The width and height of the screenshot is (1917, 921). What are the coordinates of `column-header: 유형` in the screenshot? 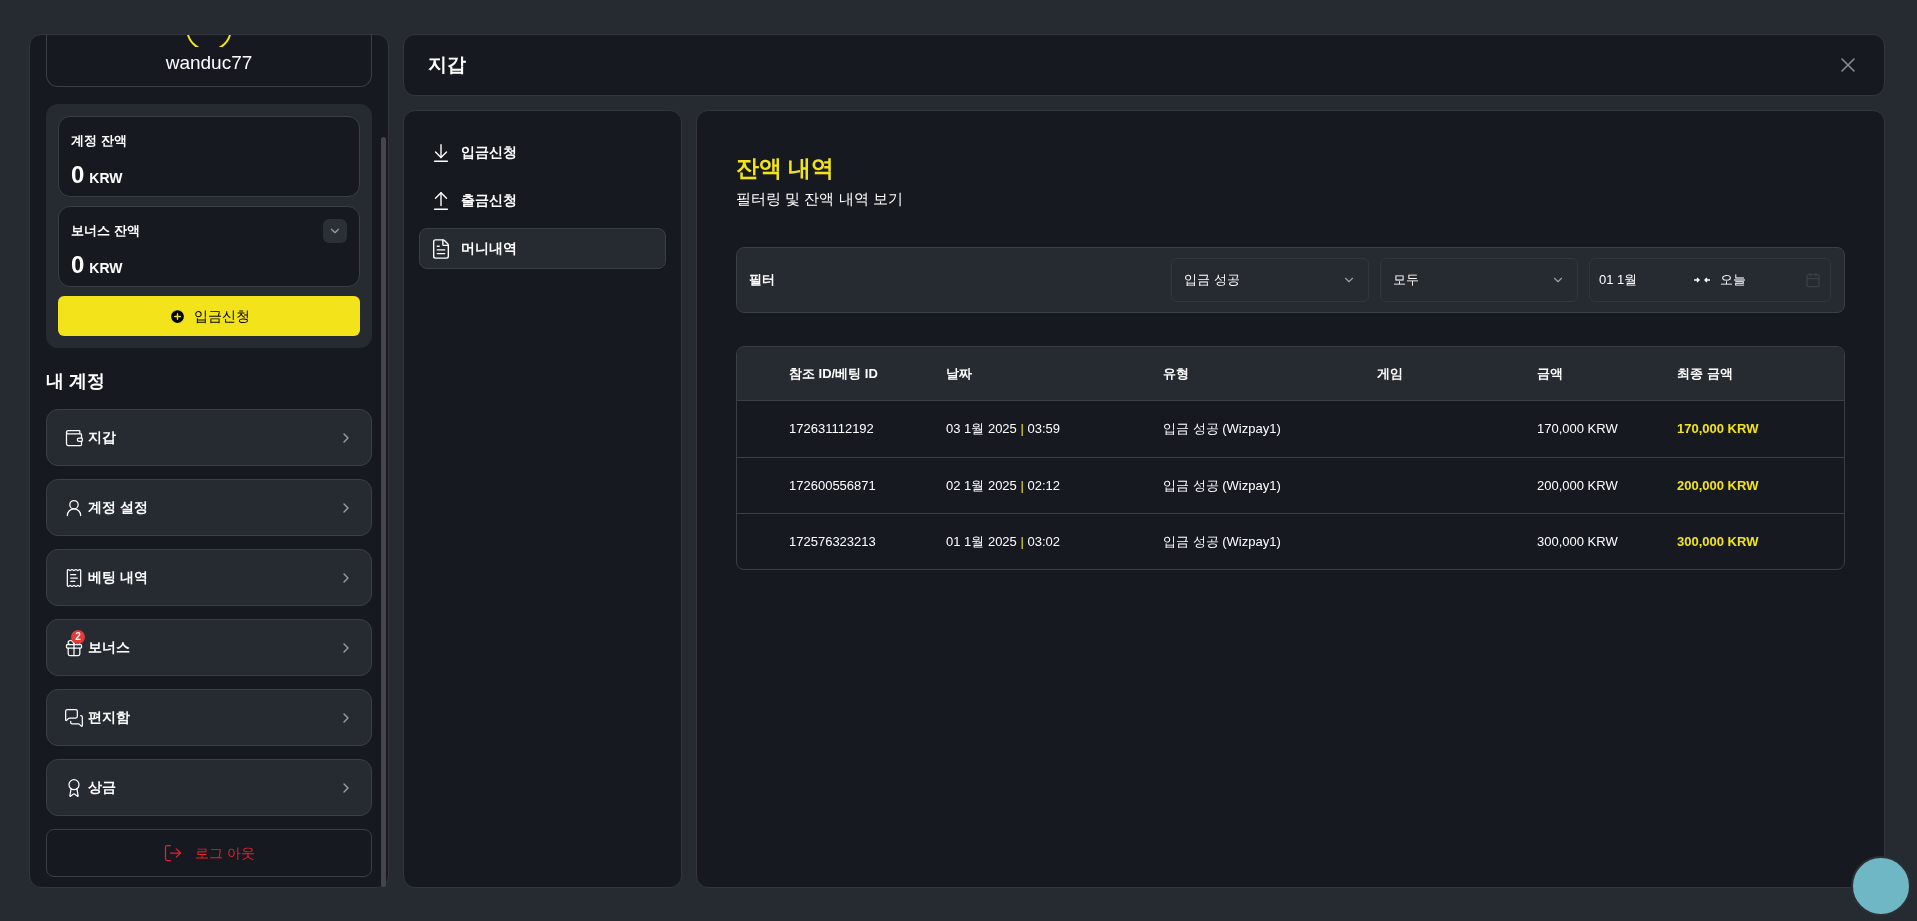 It's located at (1176, 373).